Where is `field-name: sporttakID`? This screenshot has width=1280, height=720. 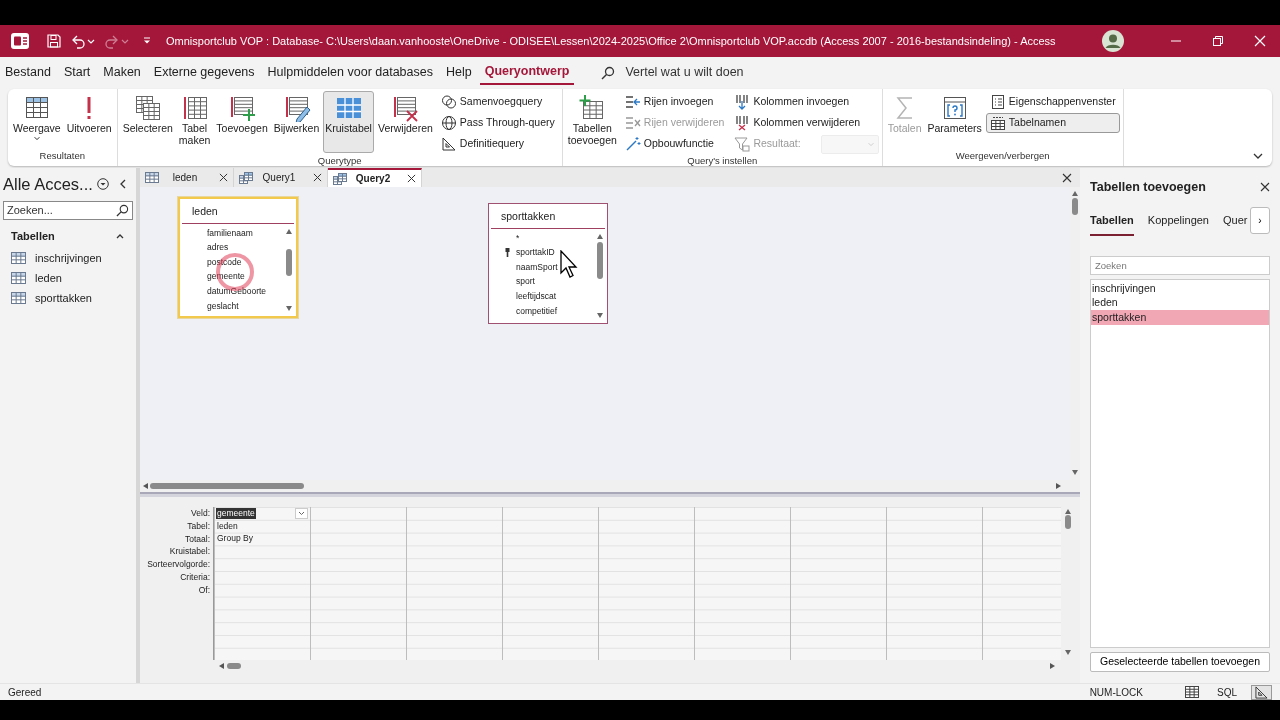 field-name: sporttakID is located at coordinates (535, 252).